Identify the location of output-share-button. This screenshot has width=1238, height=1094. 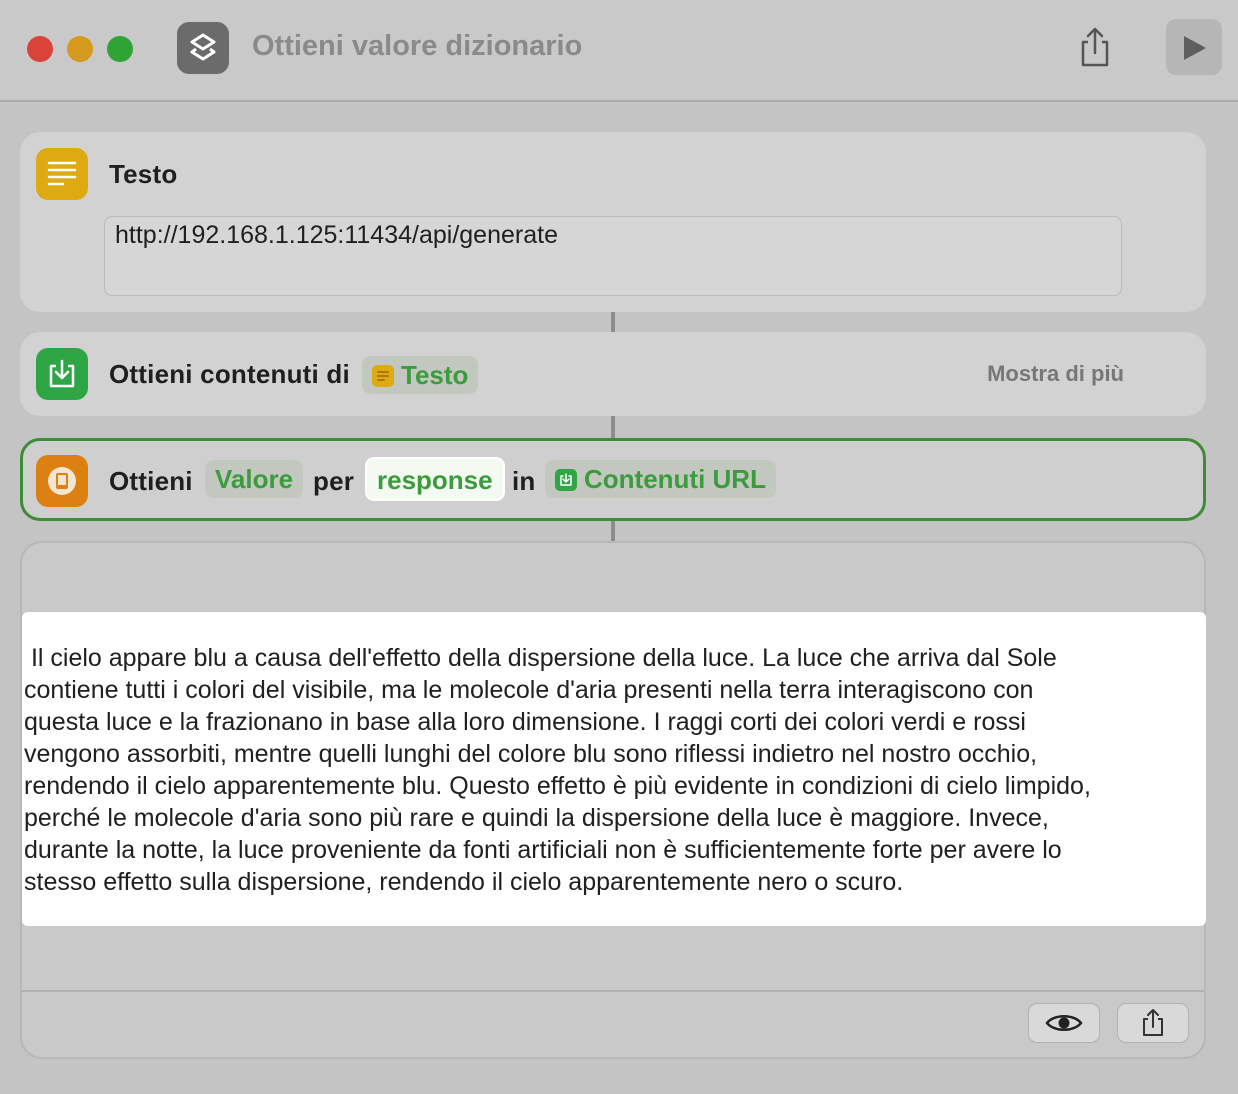
(1153, 1023).